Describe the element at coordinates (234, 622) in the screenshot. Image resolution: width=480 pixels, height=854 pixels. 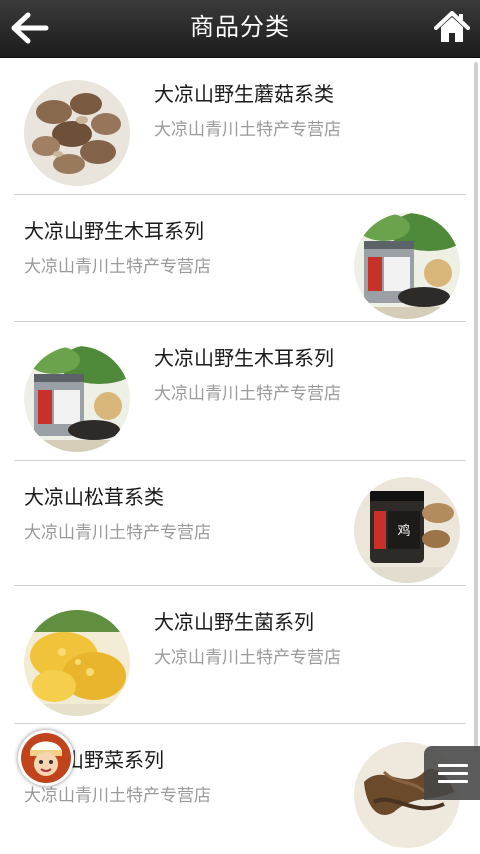
I see `item-name: 大凉山野生菌系列` at that location.